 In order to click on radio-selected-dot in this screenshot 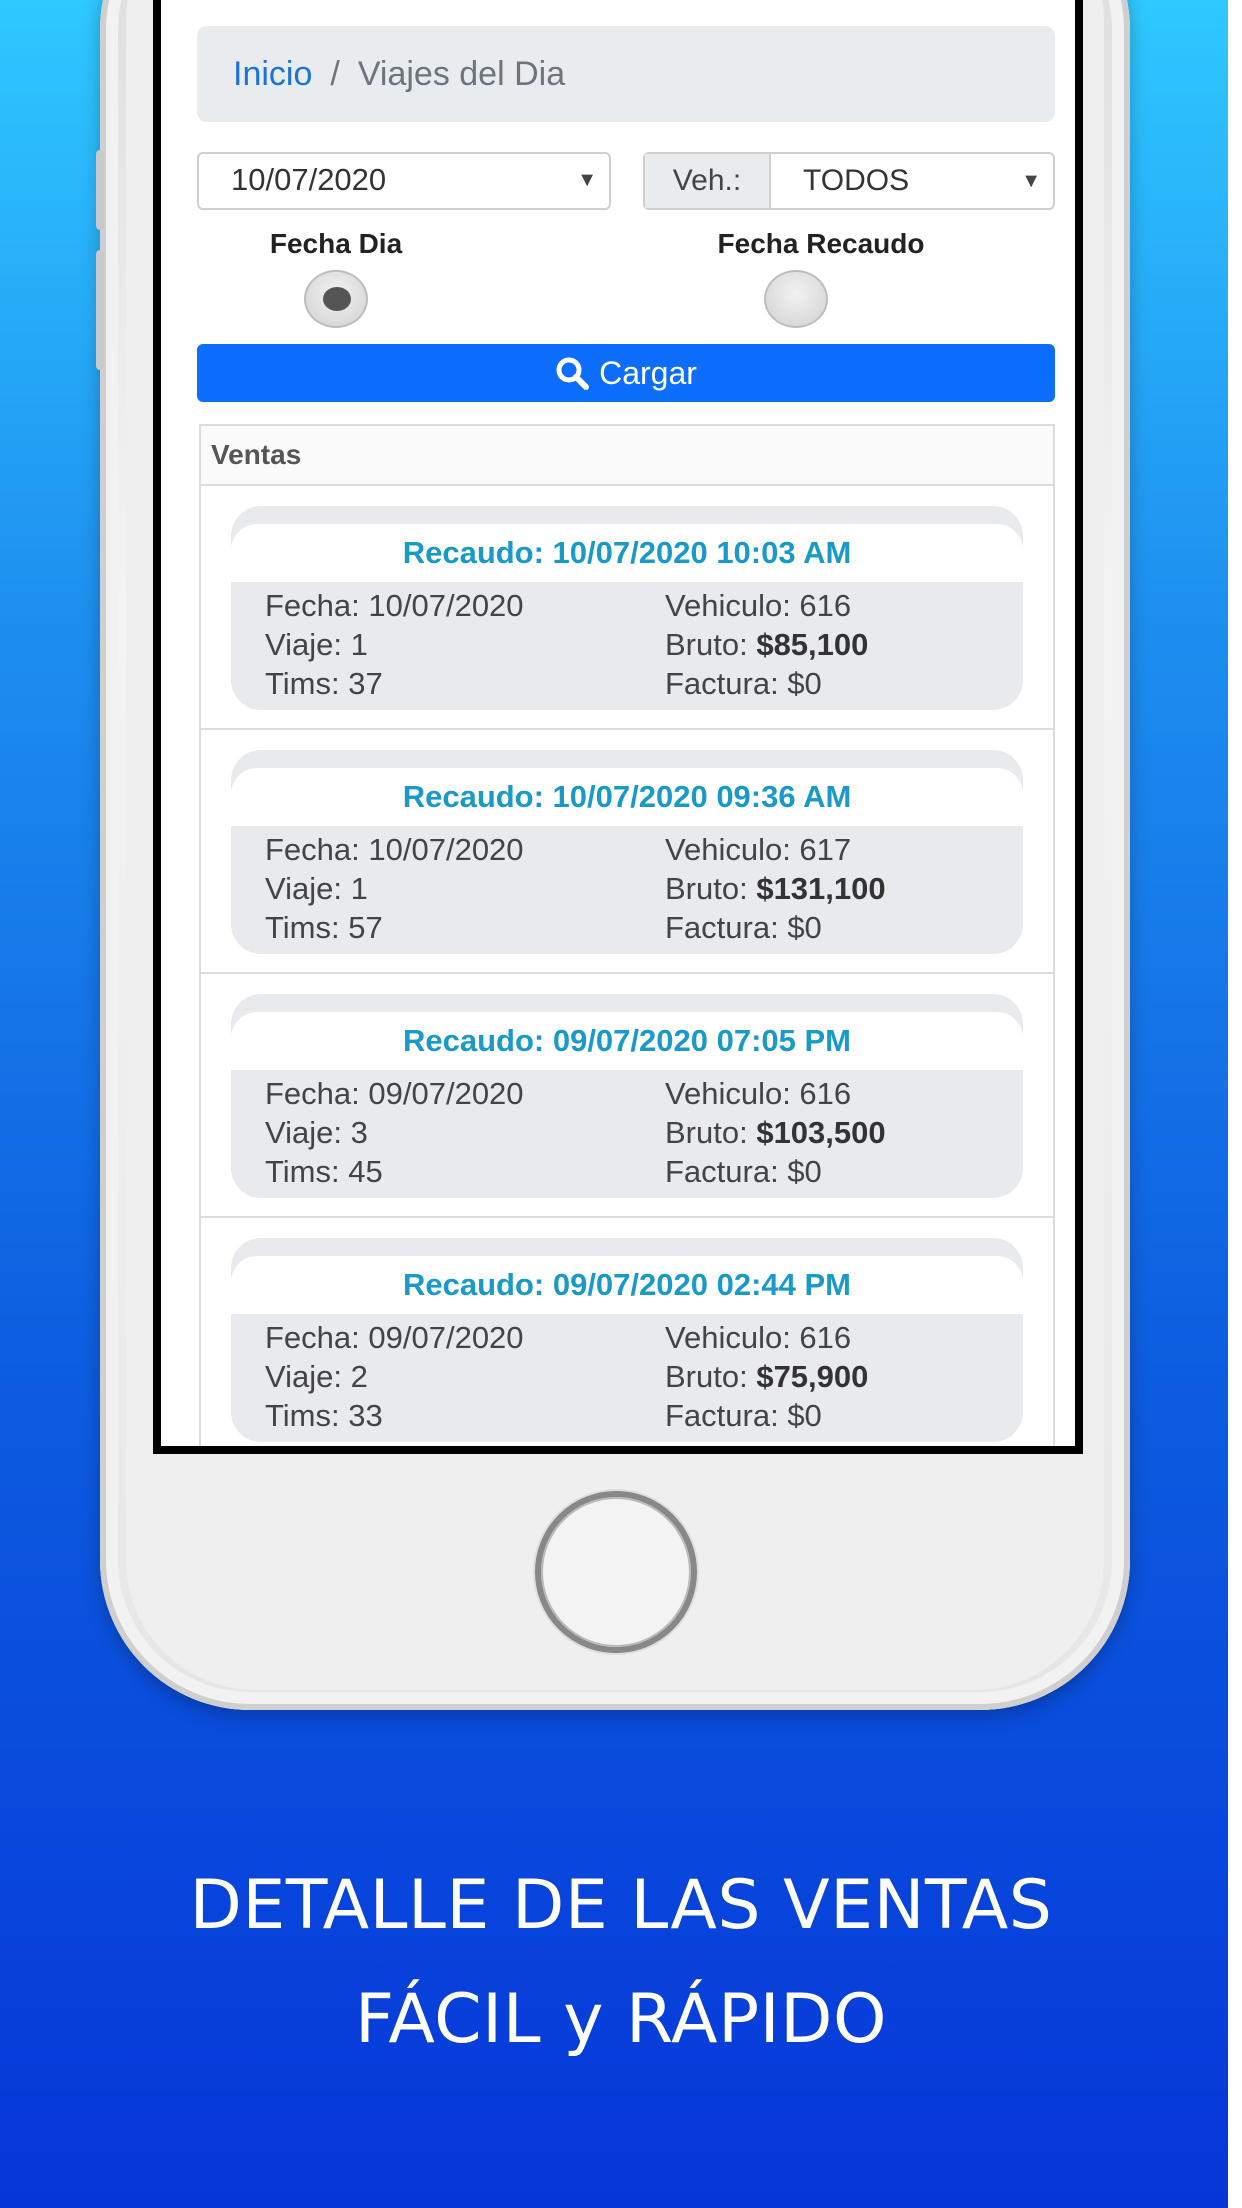, I will do `click(337, 299)`.